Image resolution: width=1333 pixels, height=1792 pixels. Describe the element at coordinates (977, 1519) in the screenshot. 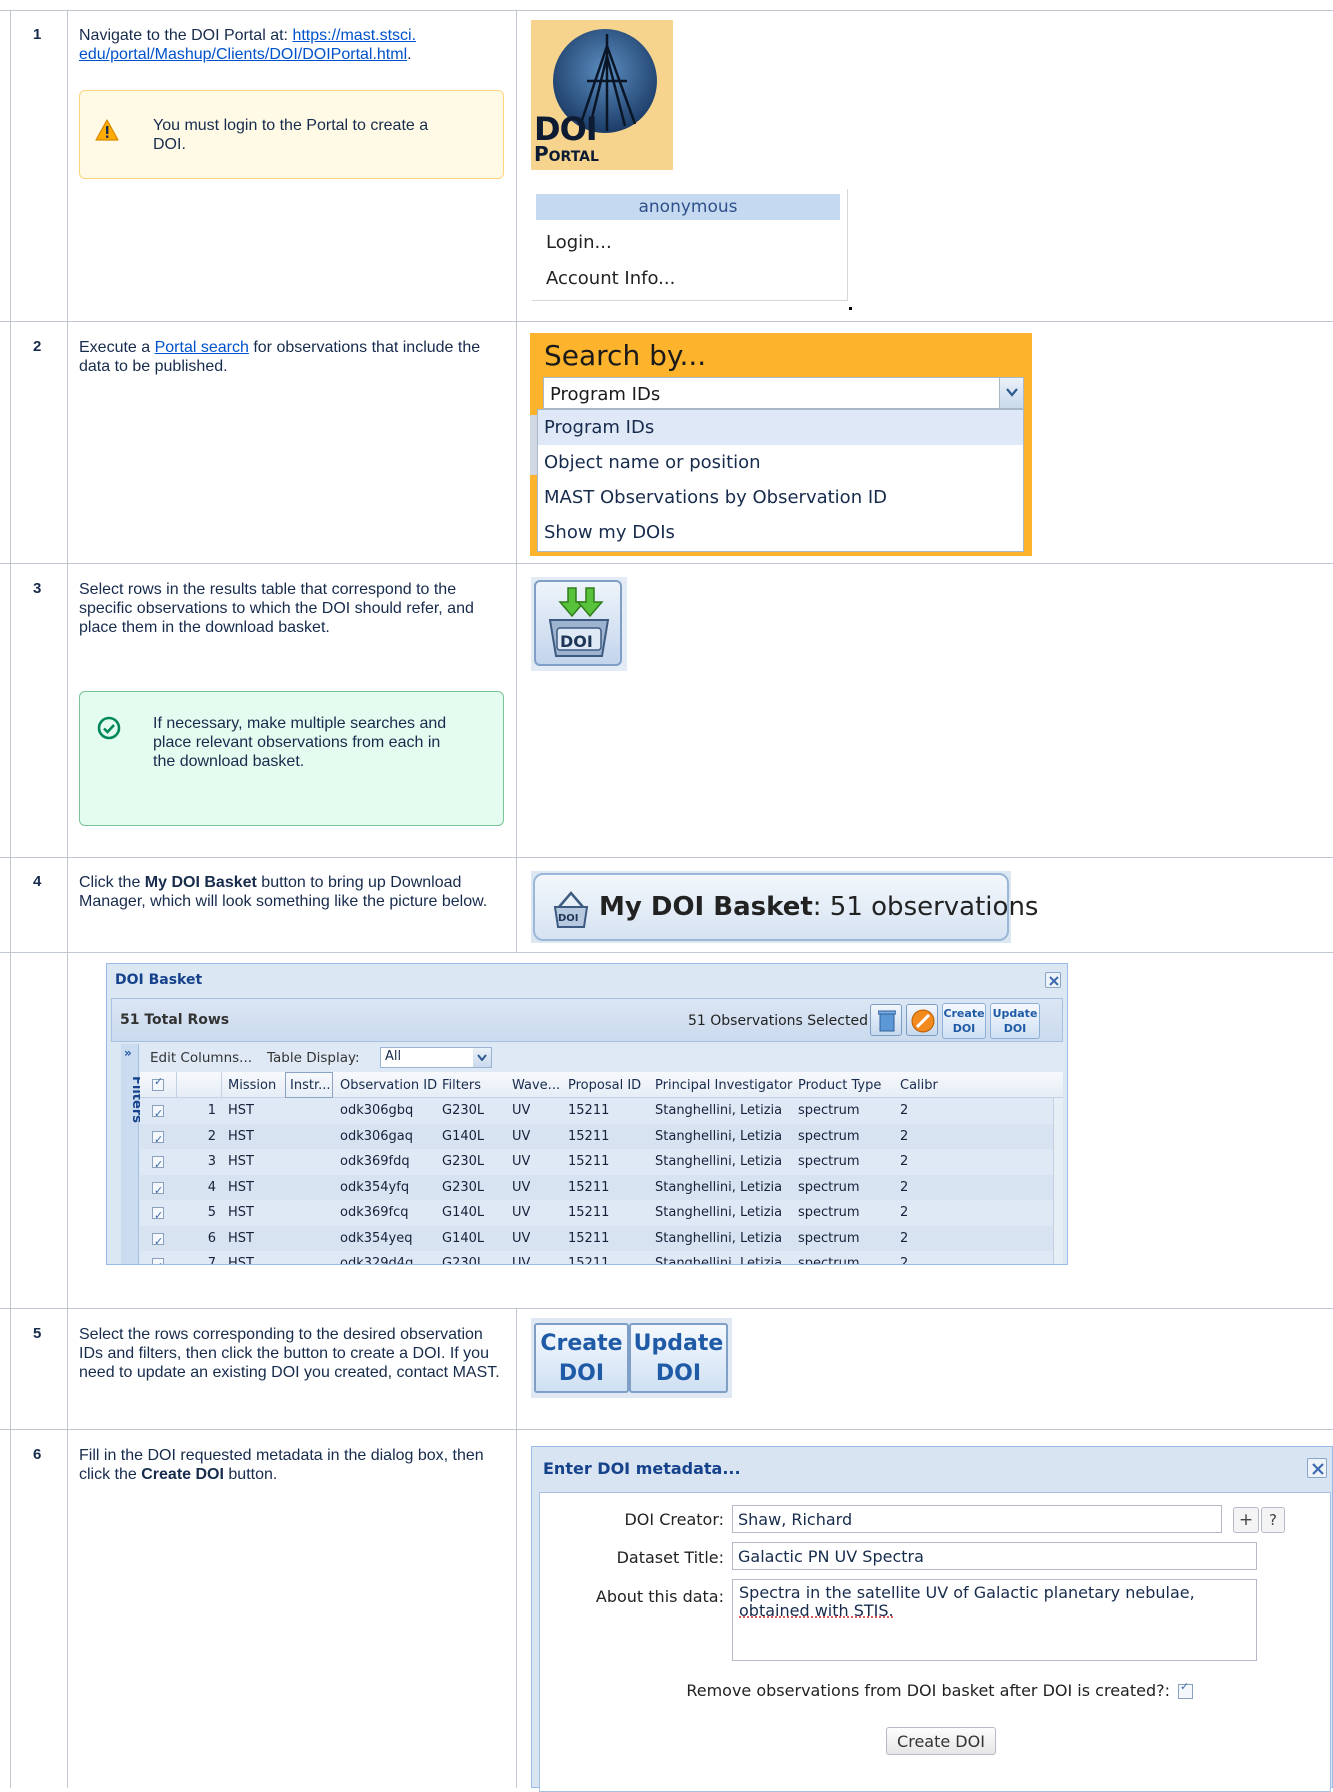

I see `creator-input: Shaw, Richard` at that location.